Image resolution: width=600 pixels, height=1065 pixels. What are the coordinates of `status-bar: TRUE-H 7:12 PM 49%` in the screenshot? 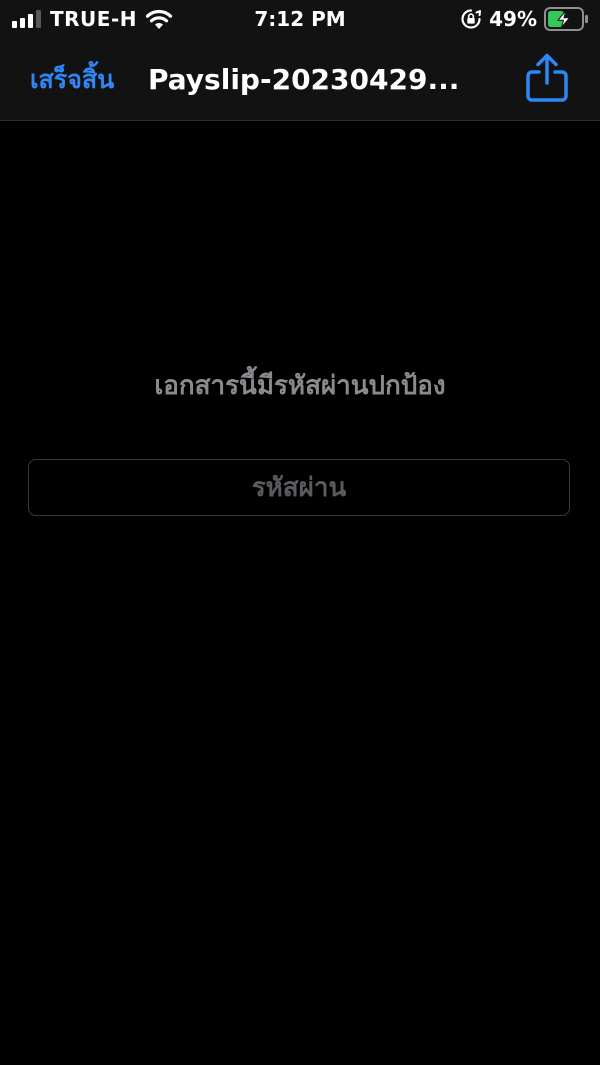 It's located at (300, 20).